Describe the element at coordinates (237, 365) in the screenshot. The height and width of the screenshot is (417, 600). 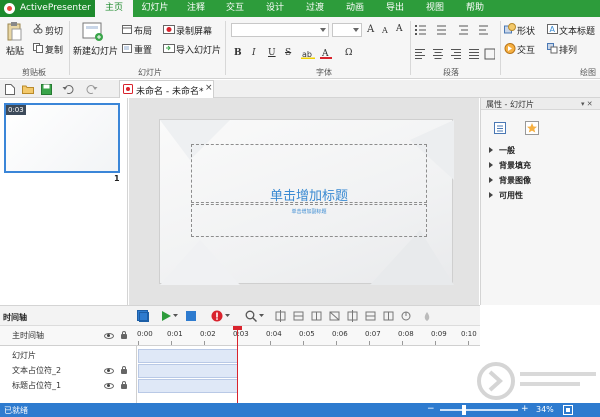
I see `playhead-line` at that location.